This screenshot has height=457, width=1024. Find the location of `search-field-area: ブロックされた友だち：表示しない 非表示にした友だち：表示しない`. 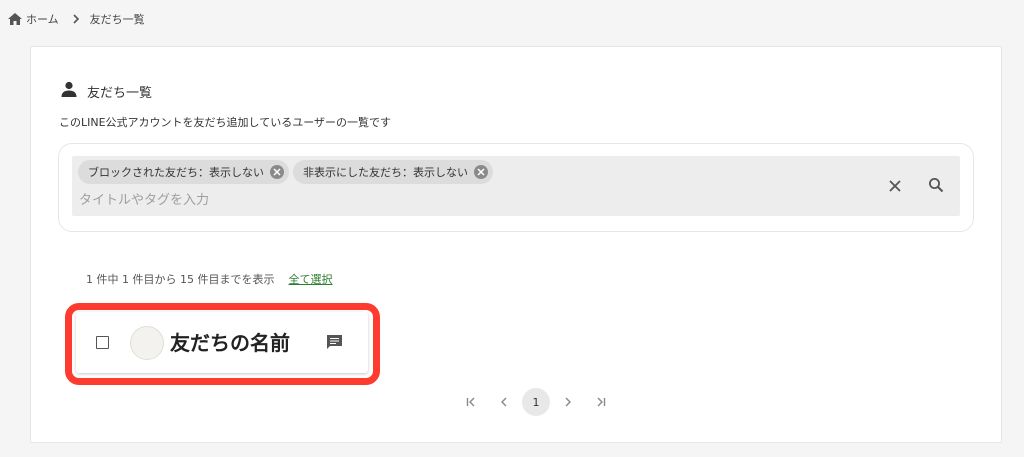

search-field-area: ブロックされた友だち：表示しない 非表示にした友だち：表示しない is located at coordinates (516, 186).